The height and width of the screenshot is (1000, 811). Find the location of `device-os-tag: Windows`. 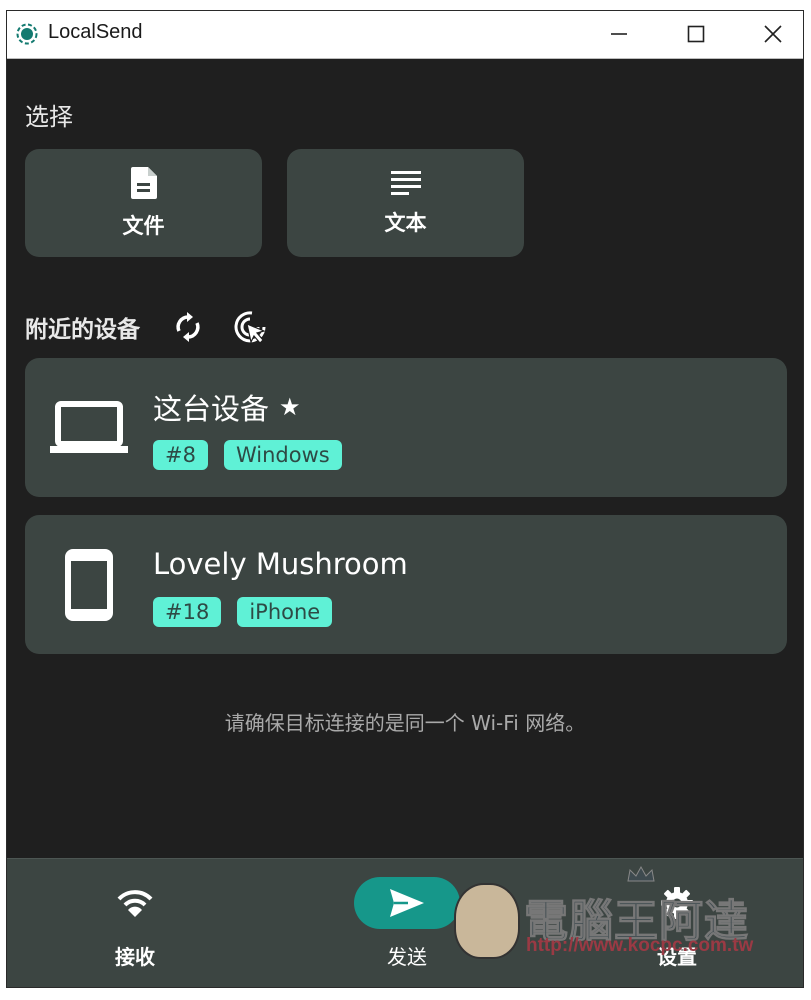

device-os-tag: Windows is located at coordinates (282, 455).